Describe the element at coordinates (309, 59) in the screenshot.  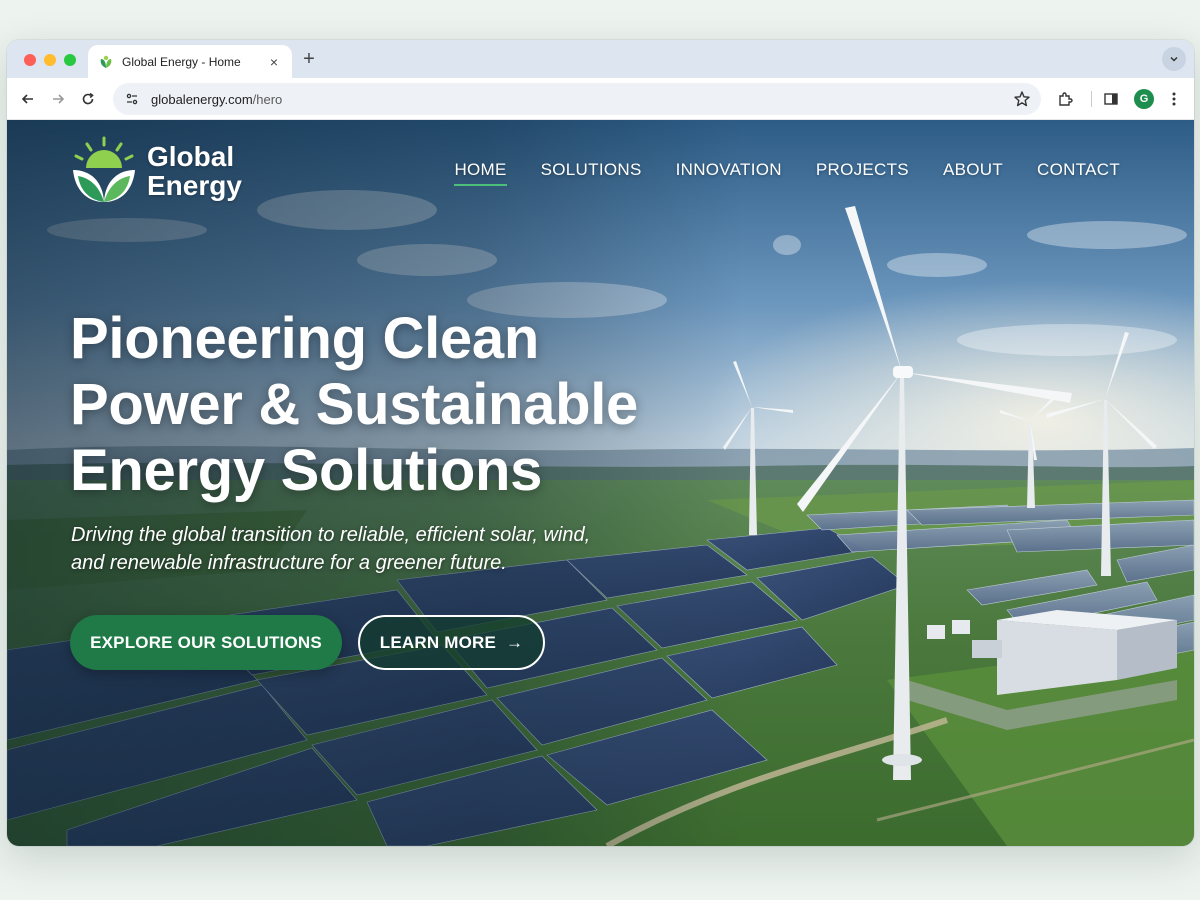
I see `new-tab-button: +` at that location.